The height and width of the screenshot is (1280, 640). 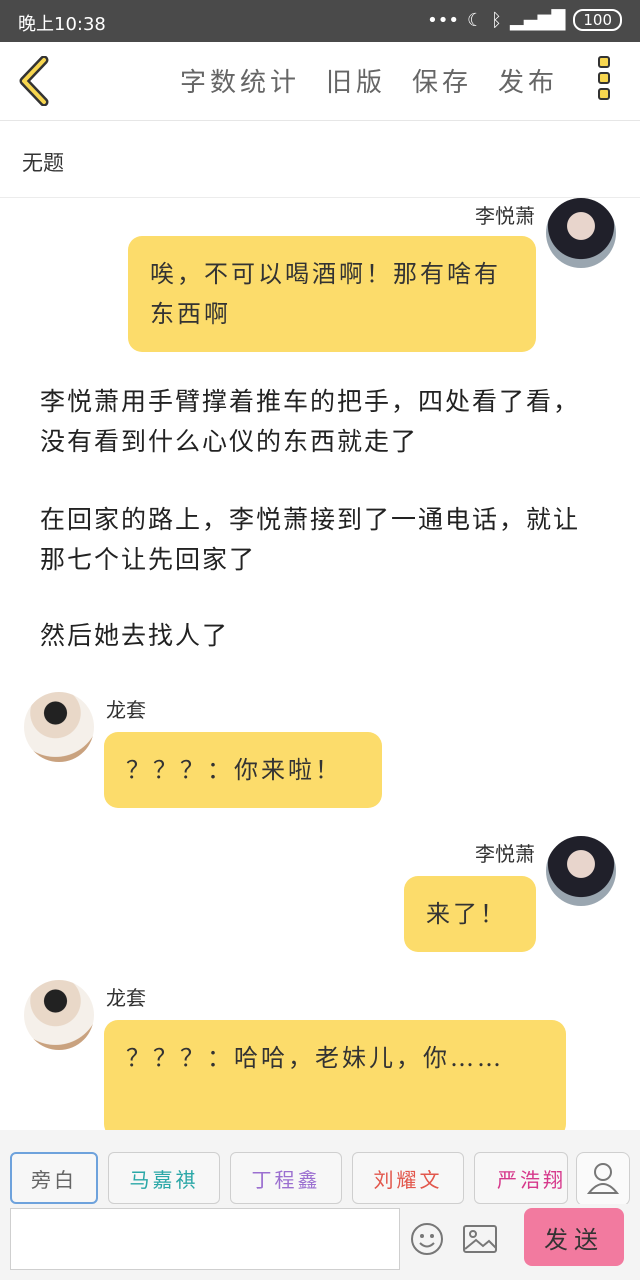 I want to click on chat-bubble: ？？？：你来啦！, so click(x=243, y=770).